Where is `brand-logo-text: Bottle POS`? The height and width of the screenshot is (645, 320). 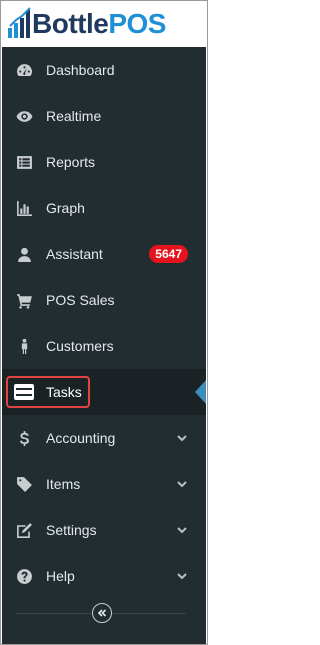 brand-logo-text: Bottle POS is located at coordinates (99, 24).